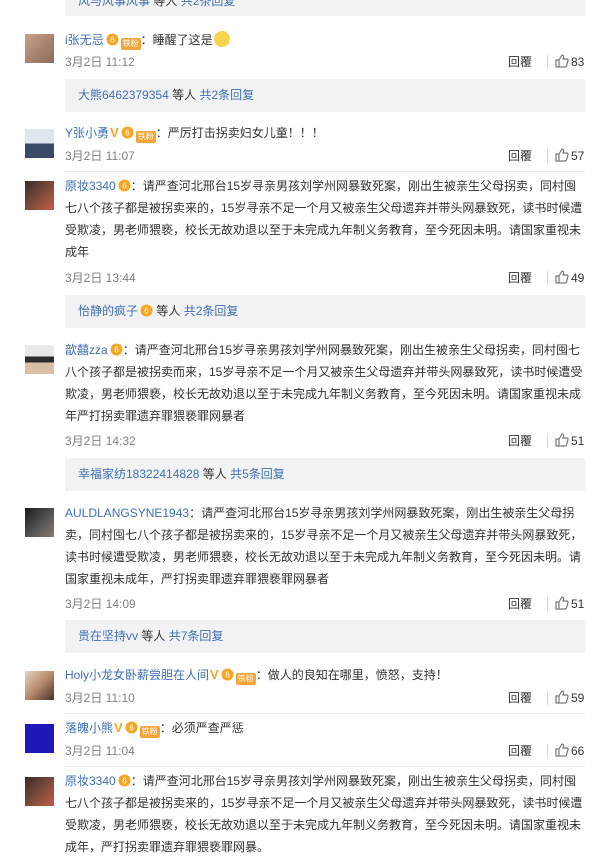 The height and width of the screenshot is (866, 611). Describe the element at coordinates (239, 133) in the screenshot. I see `comment-text: ：严厉打击拐卖妇女儿童！！！` at that location.